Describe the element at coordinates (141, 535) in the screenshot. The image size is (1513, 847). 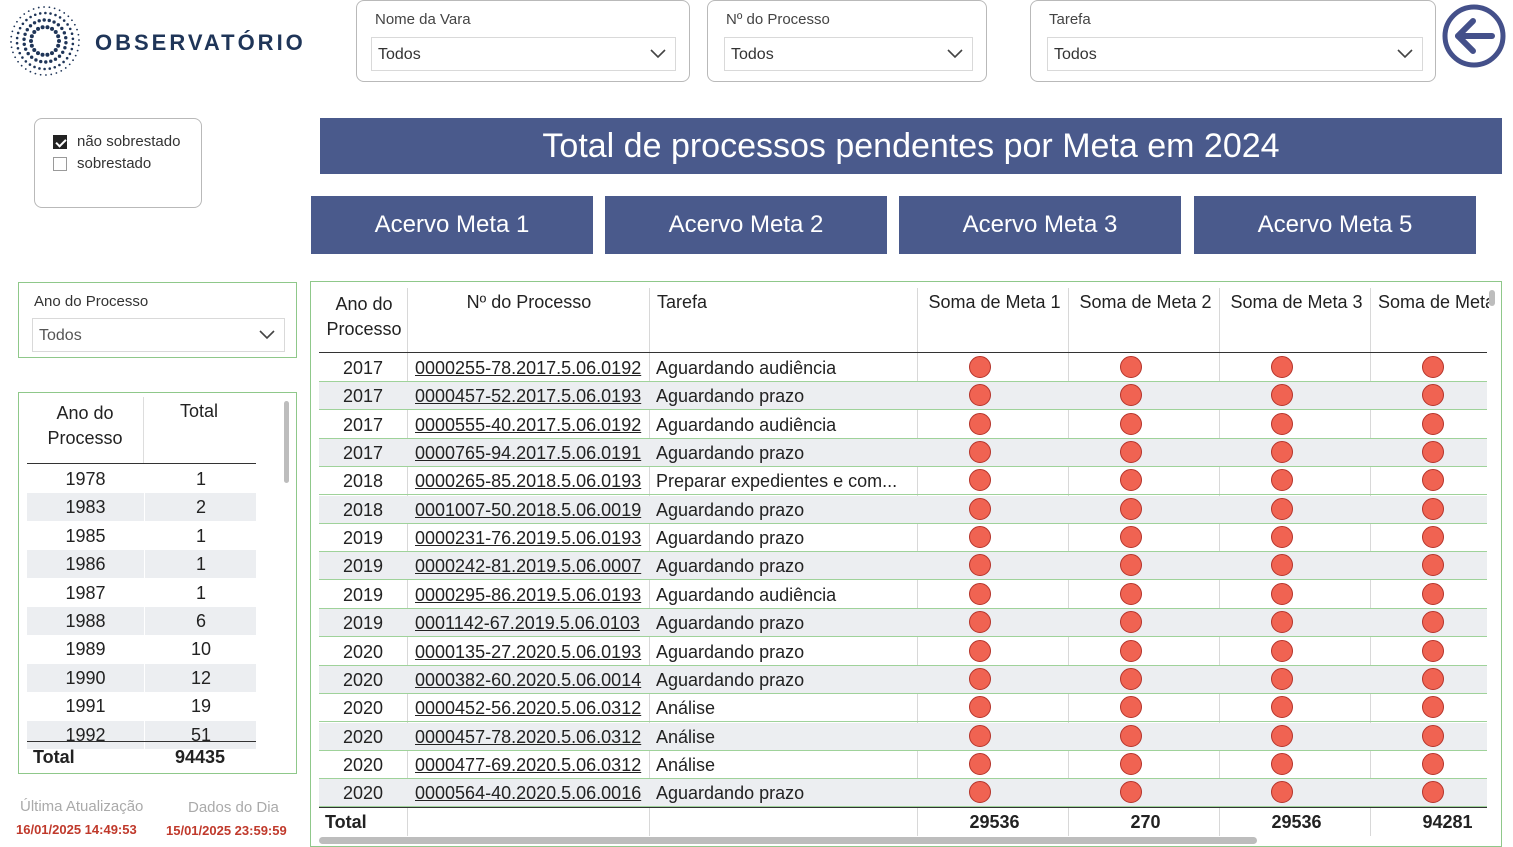
I see `table-row: 1985 1` at that location.